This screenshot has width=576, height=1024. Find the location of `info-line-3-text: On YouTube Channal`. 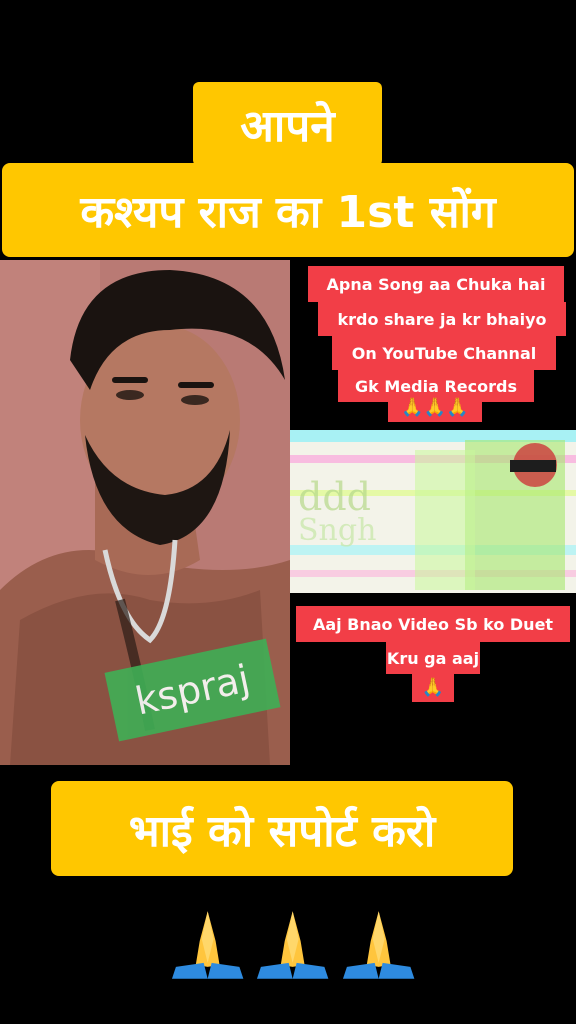

info-line-3-text: On YouTube Channal is located at coordinates (444, 353).